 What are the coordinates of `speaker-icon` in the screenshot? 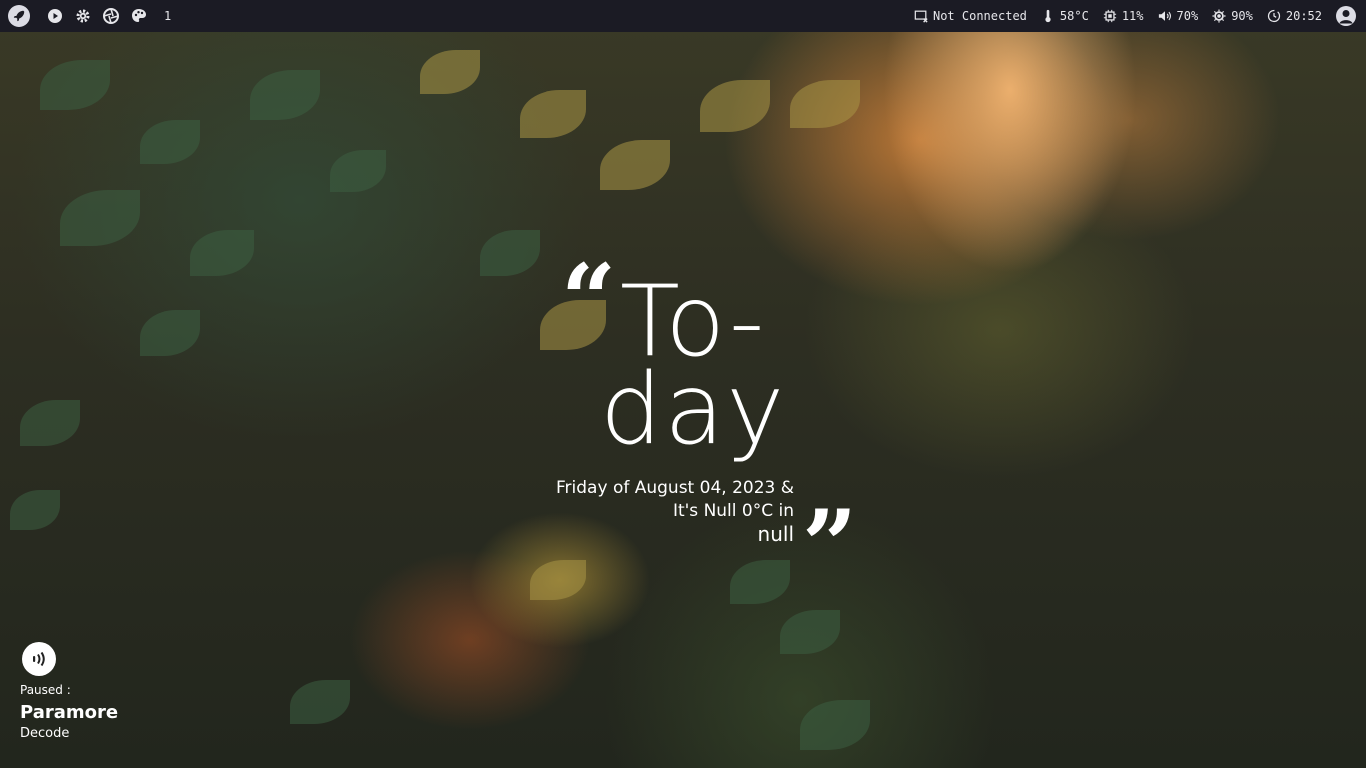 It's located at (1165, 16).